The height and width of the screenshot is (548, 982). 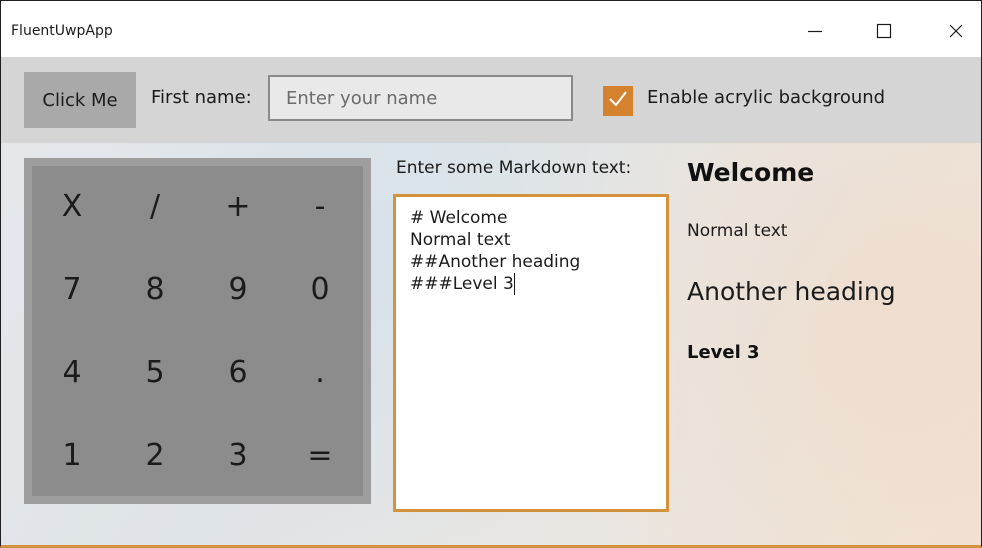 I want to click on calc-key-7: 7, so click(x=72, y=289).